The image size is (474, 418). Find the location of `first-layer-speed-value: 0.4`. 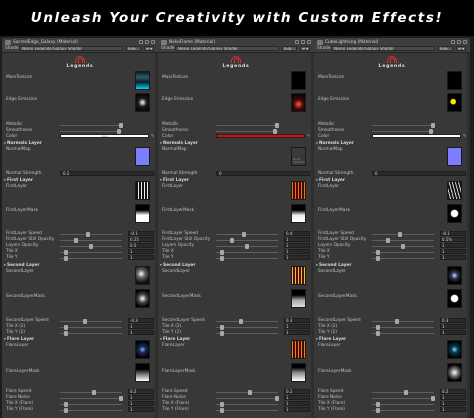

first-layer-speed-value: 0.4 is located at coordinates (297, 233).